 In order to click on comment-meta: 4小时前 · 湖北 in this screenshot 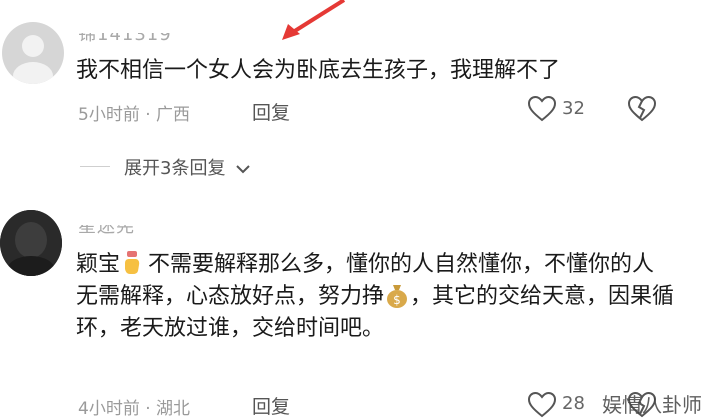, I will do `click(134, 409)`.